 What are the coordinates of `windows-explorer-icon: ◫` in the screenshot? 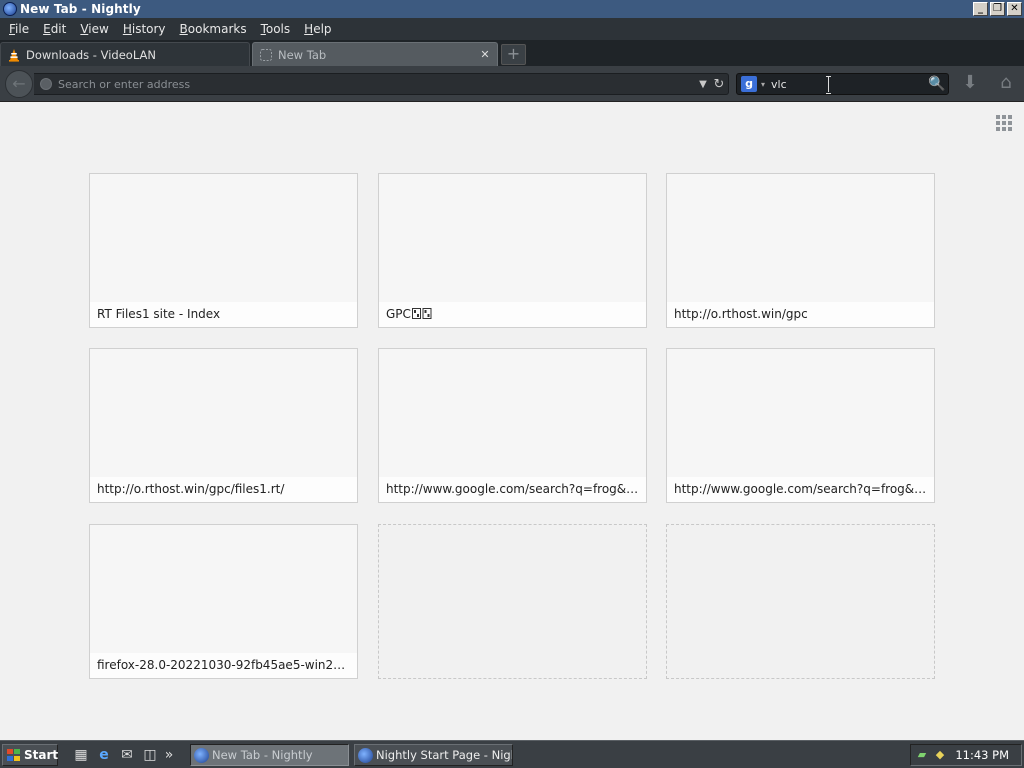 It's located at (150, 755).